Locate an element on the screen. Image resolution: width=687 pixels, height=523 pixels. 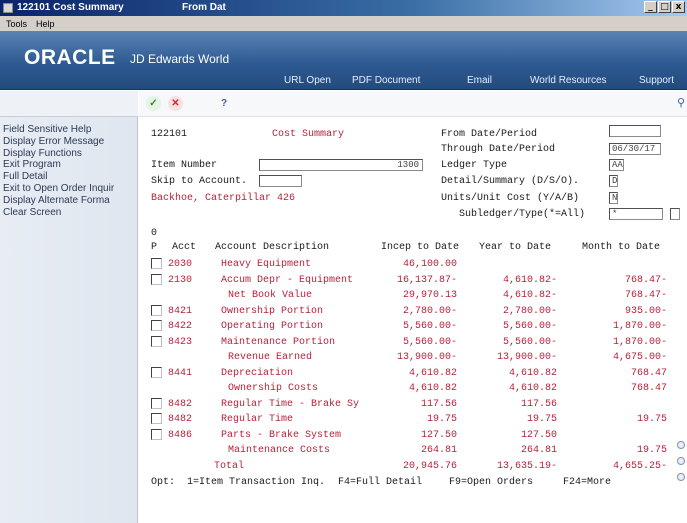
window-title: 122101 Cost Summary is located at coordinates (70, 7).